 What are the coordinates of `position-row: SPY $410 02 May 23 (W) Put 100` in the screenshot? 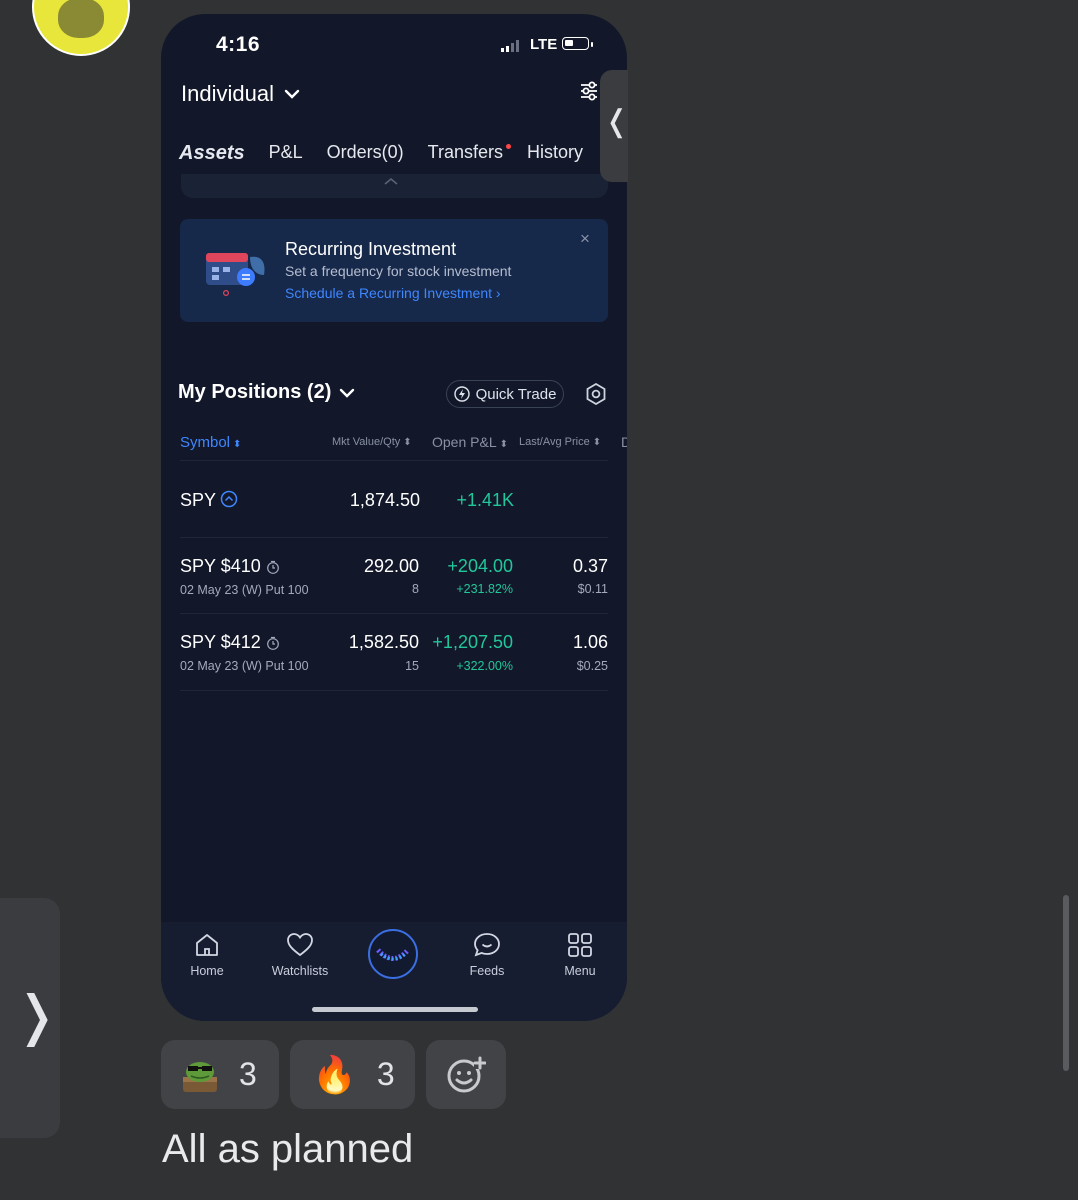 It's located at (244, 576).